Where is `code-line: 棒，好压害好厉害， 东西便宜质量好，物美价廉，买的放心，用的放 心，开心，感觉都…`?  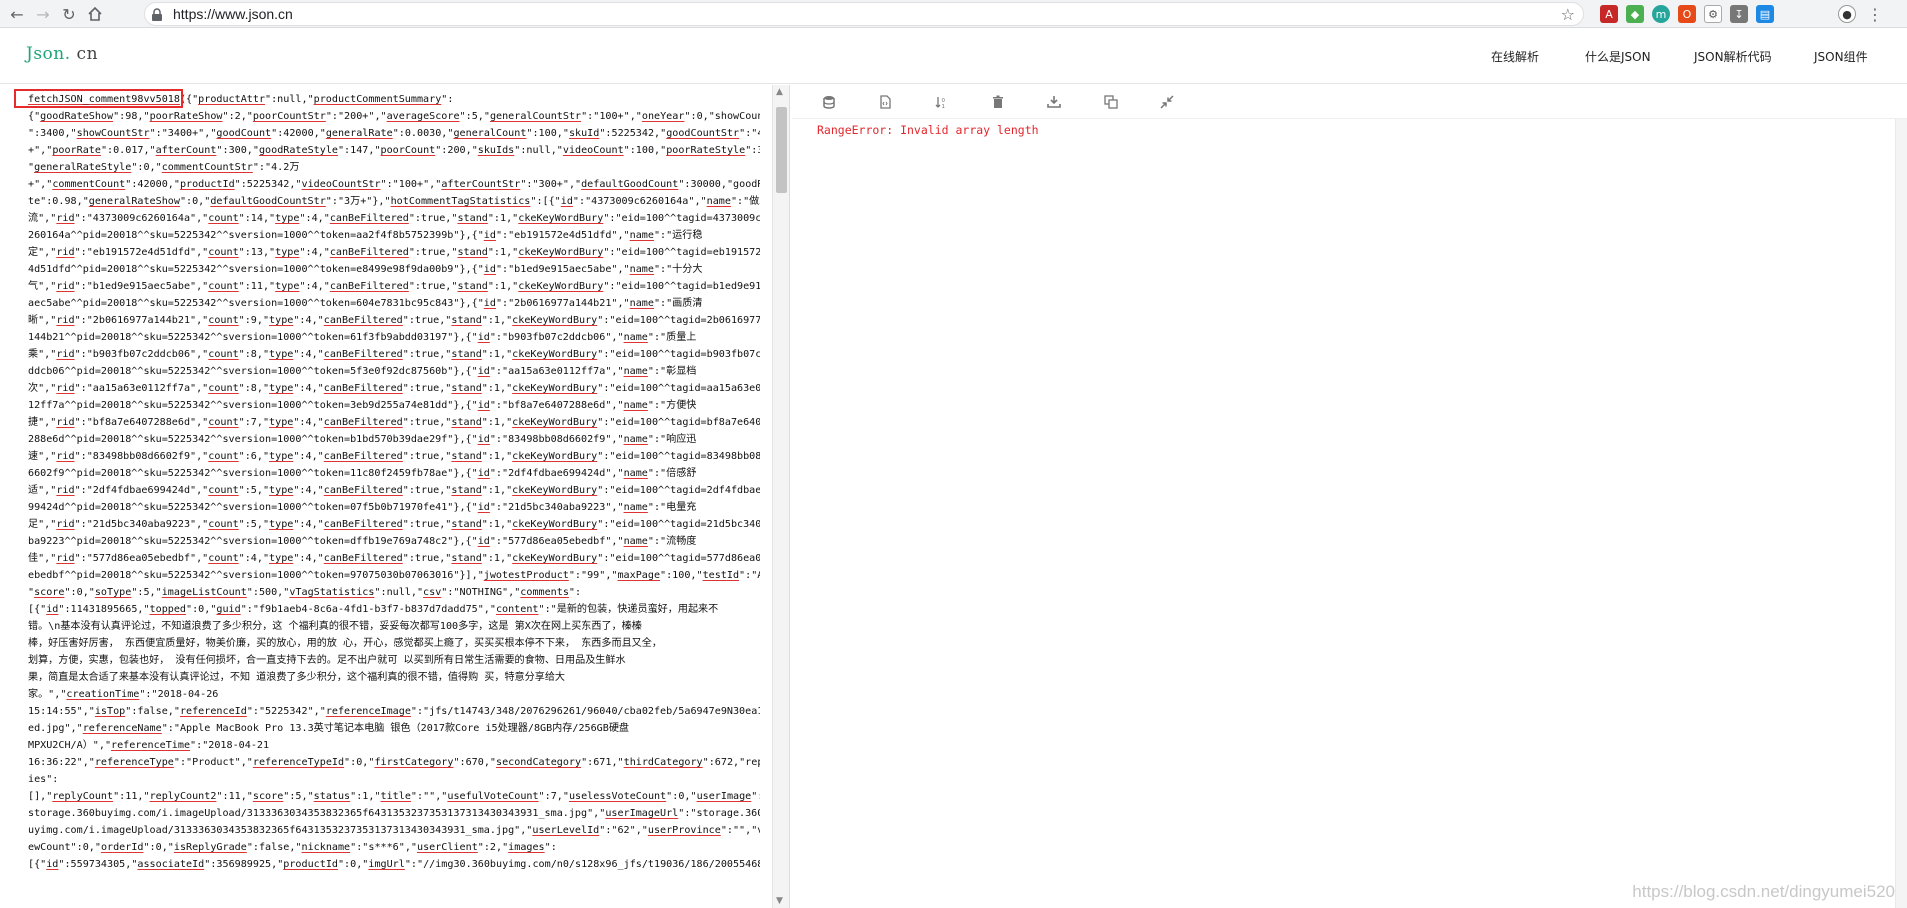 code-line: 棒，好压害好厉害， 东西便宜质量好，物美价廉，买的放心，用的放 心，开心，感觉都… is located at coordinates (345, 643).